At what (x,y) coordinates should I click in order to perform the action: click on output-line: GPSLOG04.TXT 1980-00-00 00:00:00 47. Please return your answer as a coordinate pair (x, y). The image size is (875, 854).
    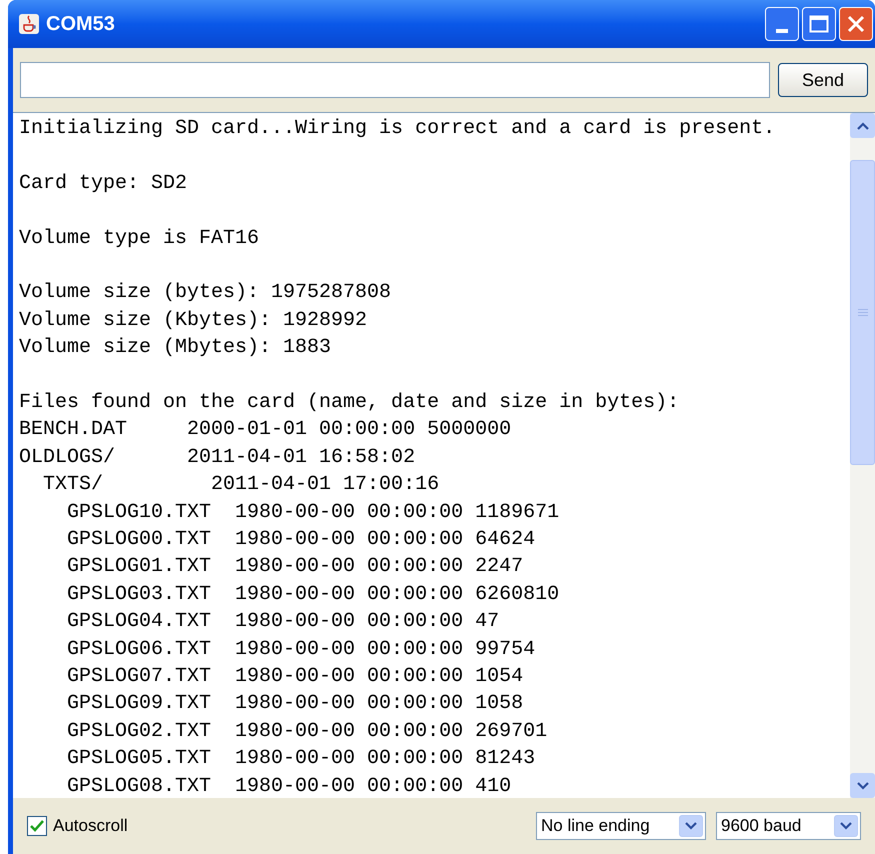
    Looking at the image, I should click on (283, 622).